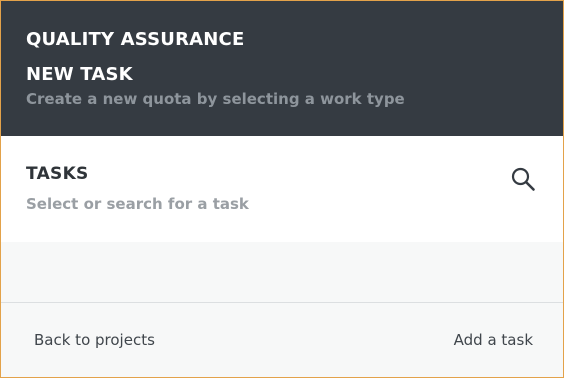  What do you see at coordinates (94, 340) in the screenshot?
I see `back-to-projects-link: Back to projects` at bounding box center [94, 340].